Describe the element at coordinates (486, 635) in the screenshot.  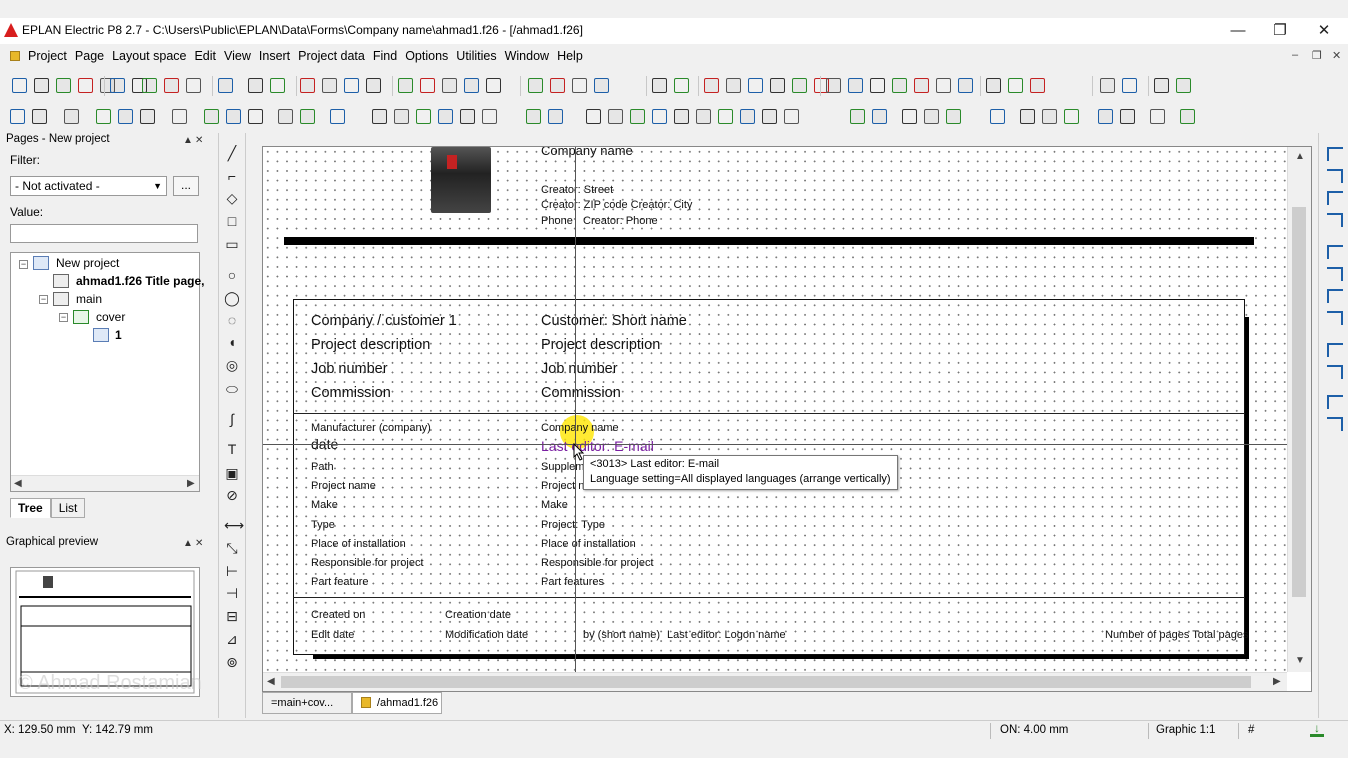
I see `footer-modification-date: Modification date` at that location.